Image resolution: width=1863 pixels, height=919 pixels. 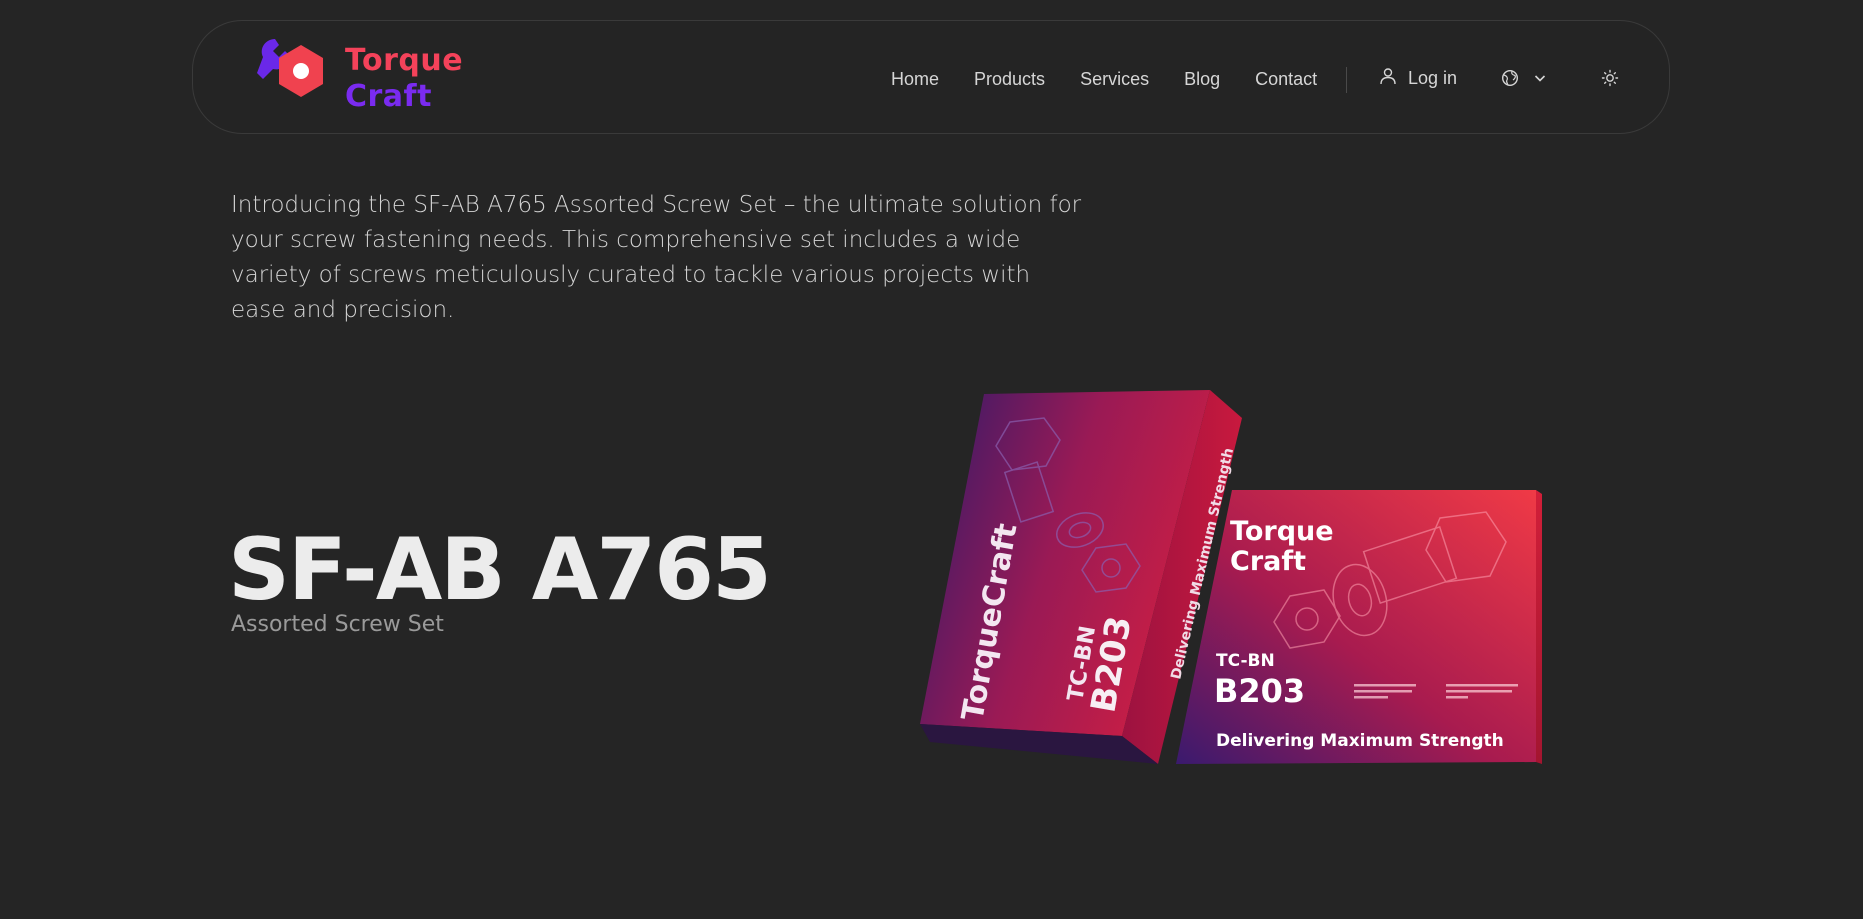 I want to click on wrench-hex-logo-icon, so click(x=290, y=68).